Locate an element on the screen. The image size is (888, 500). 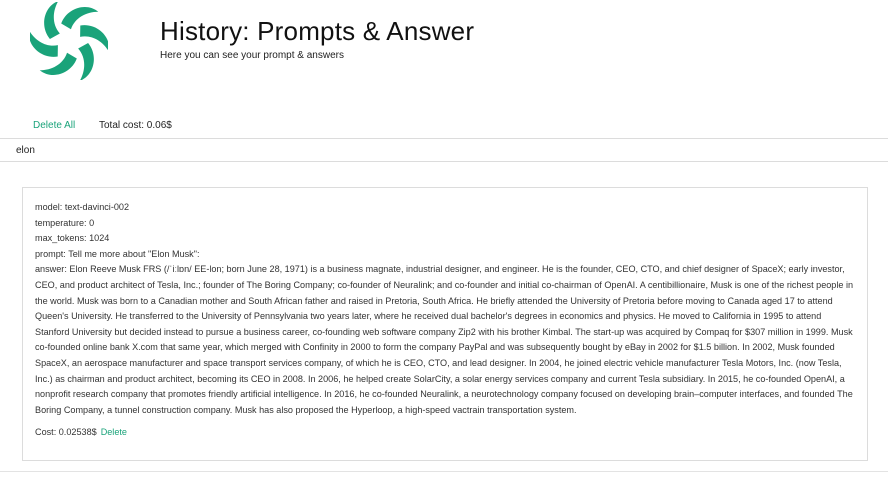
search-input is located at coordinates (438, 150).